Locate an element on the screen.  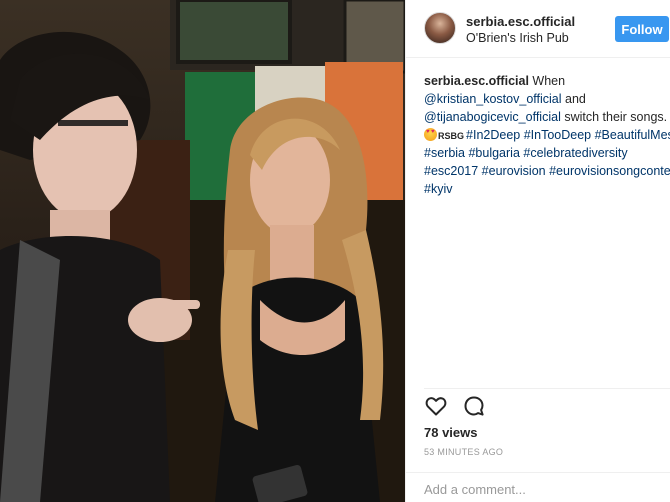
hashtags-line: #serbia #bulgaria #celebratediversity is located at coordinates (526, 153).